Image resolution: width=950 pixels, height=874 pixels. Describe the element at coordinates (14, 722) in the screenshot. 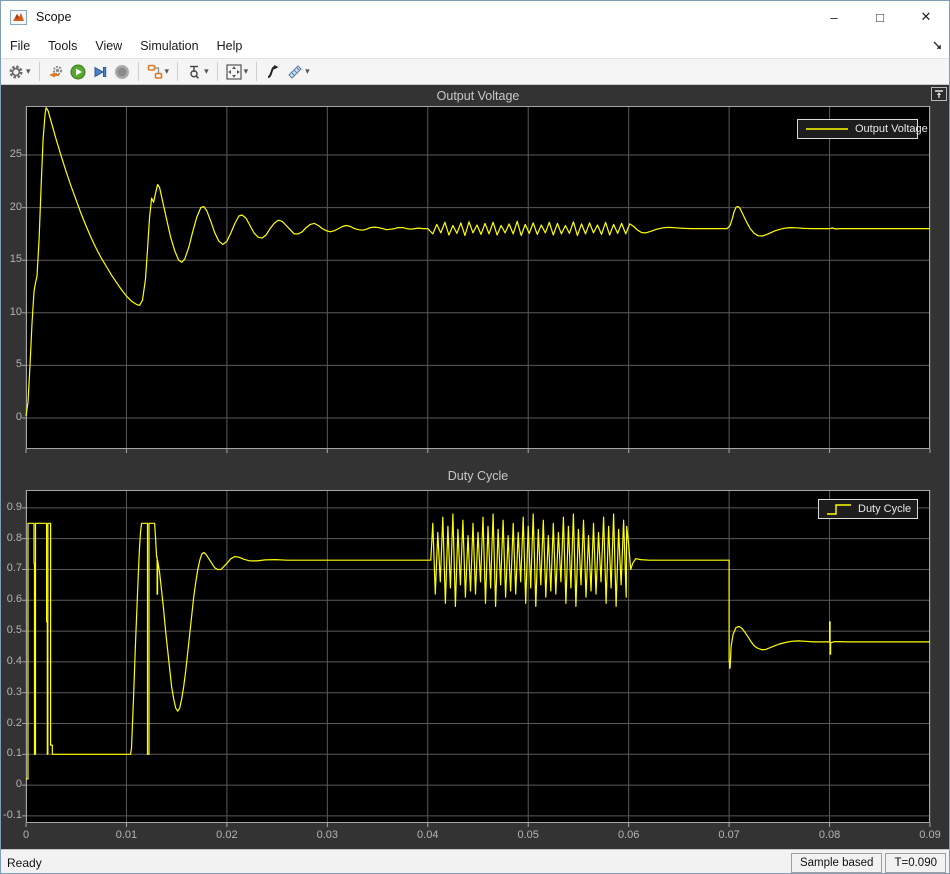

I see `y-tick-label: 0.2` at that location.